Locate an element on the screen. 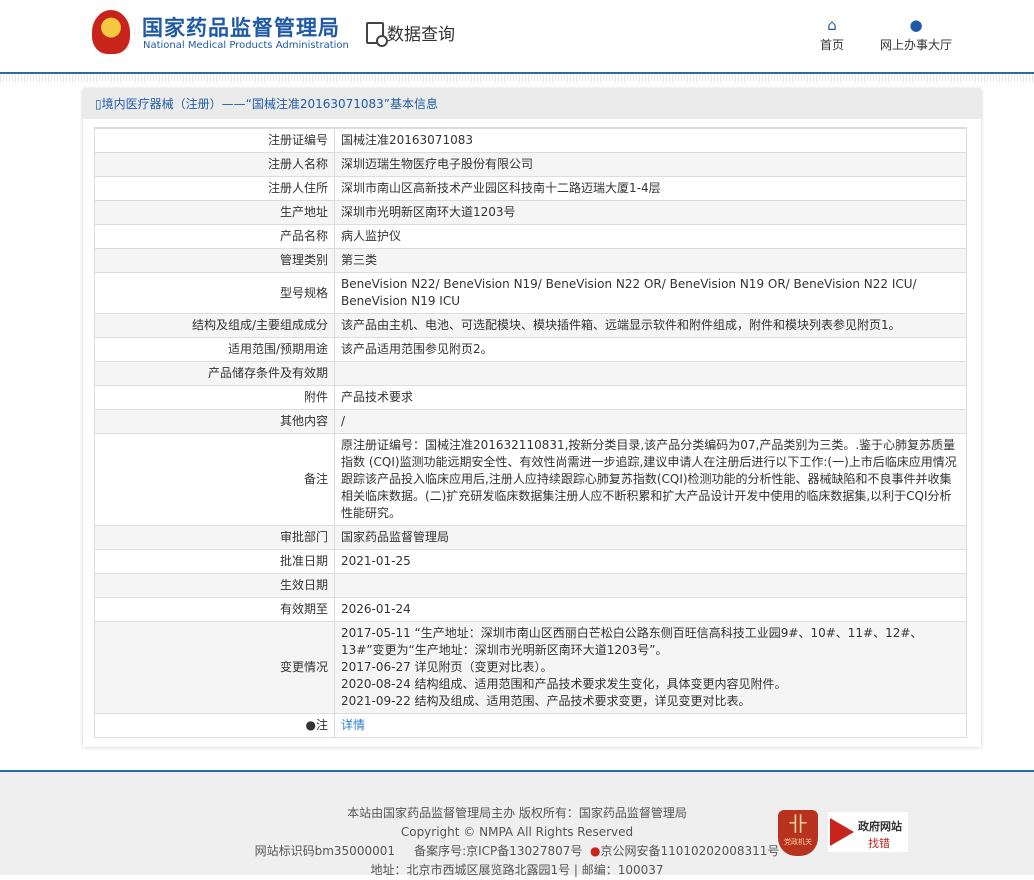 The image size is (1034, 880). gov-site-error-report-badge: 政府网站 找错 is located at coordinates (868, 832).